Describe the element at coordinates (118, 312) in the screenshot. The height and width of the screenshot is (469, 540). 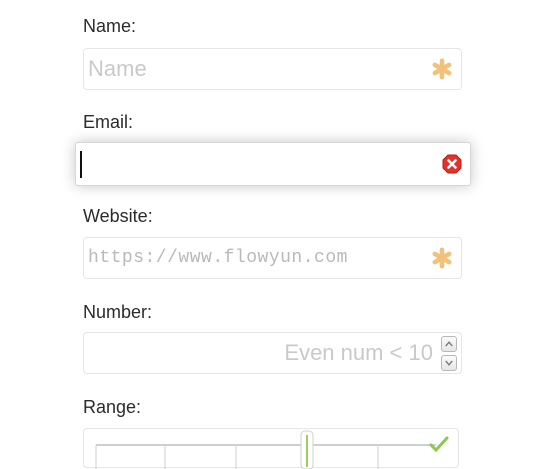
I see `number-label: Number:` at that location.